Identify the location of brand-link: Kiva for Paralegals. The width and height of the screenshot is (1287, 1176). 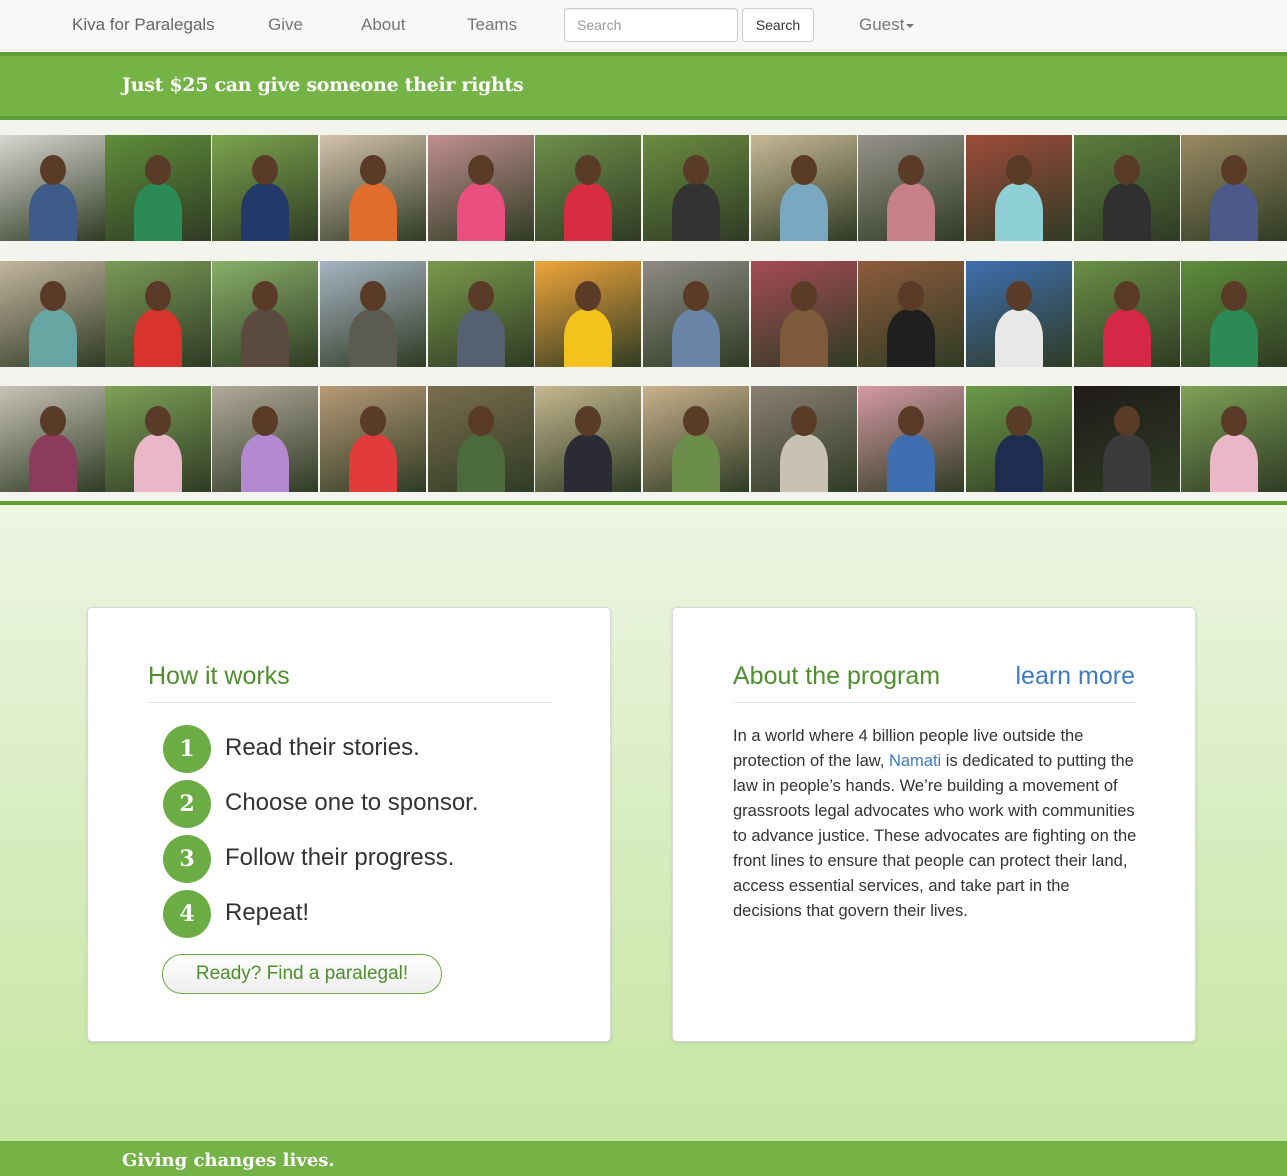
(143, 25).